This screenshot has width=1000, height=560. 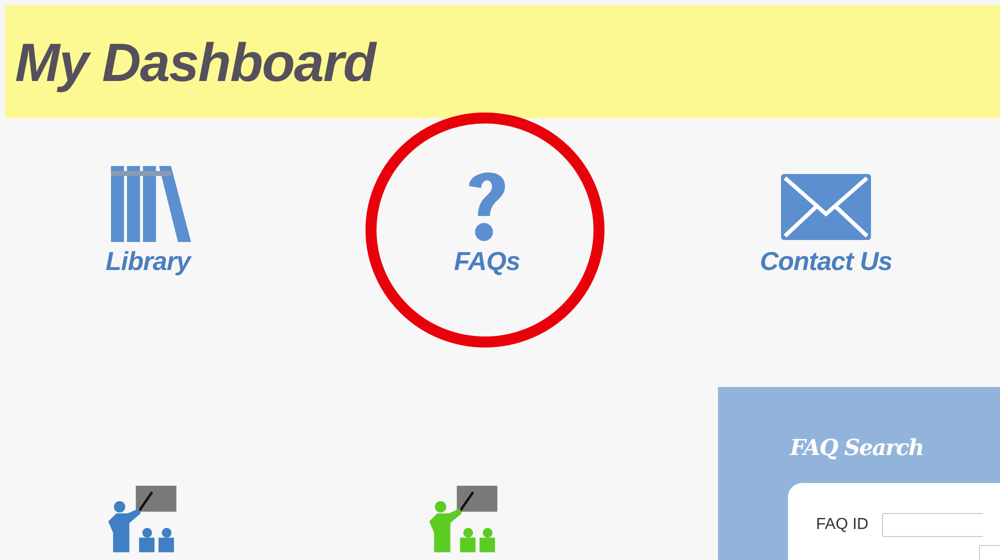 I want to click on dashboard-link: Contact Us, so click(x=826, y=225).